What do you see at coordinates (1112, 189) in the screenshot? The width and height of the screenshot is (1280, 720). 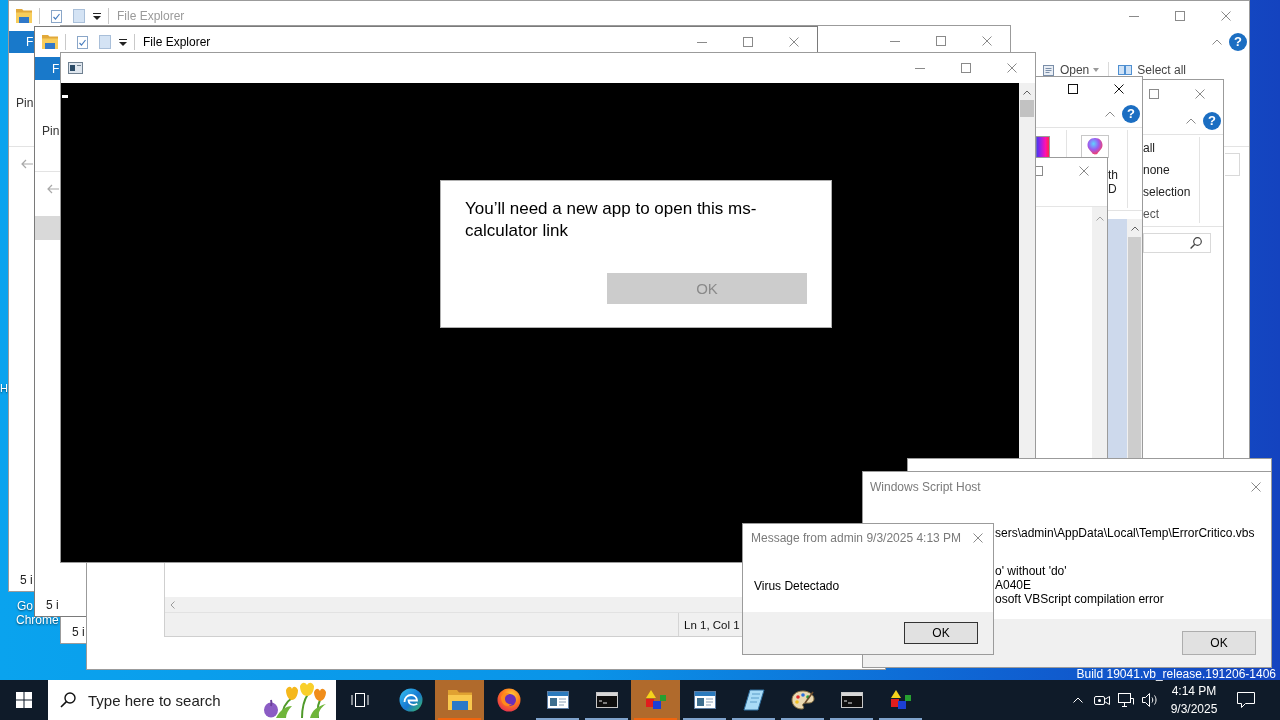 I see `command-label: D` at bounding box center [1112, 189].